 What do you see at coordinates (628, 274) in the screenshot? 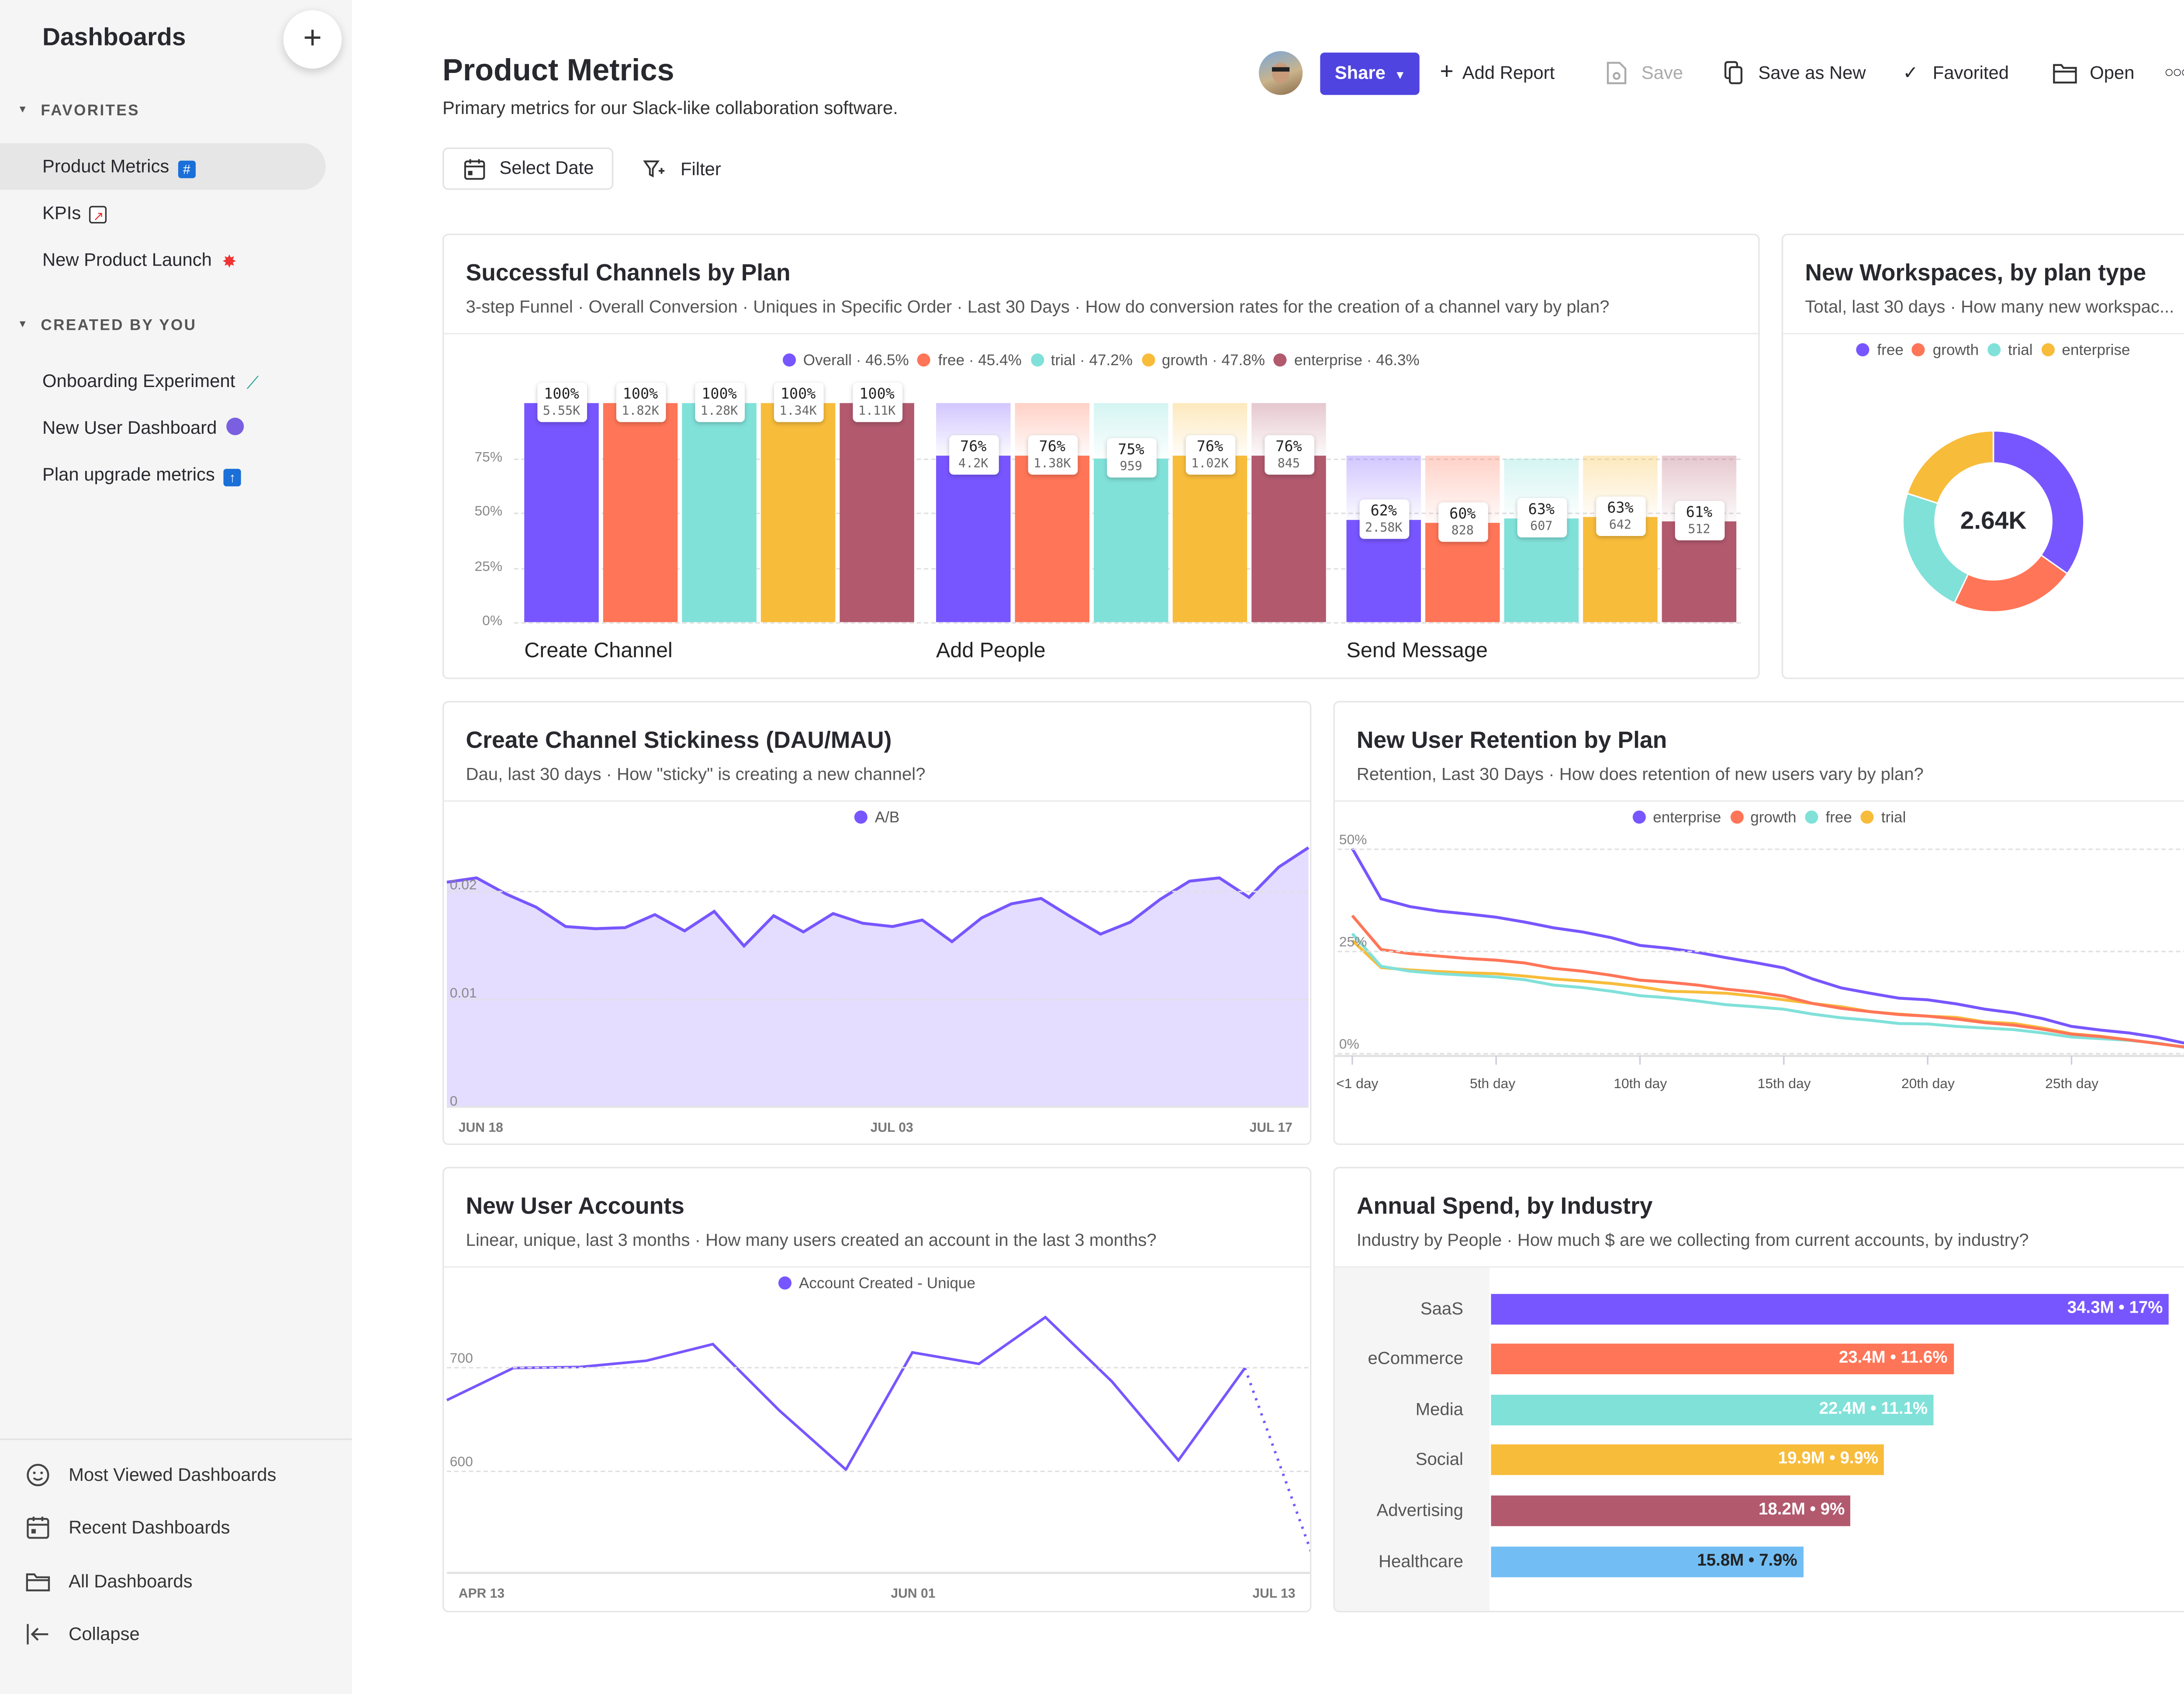
I see `card-title: Successful Channels by Plan` at bounding box center [628, 274].